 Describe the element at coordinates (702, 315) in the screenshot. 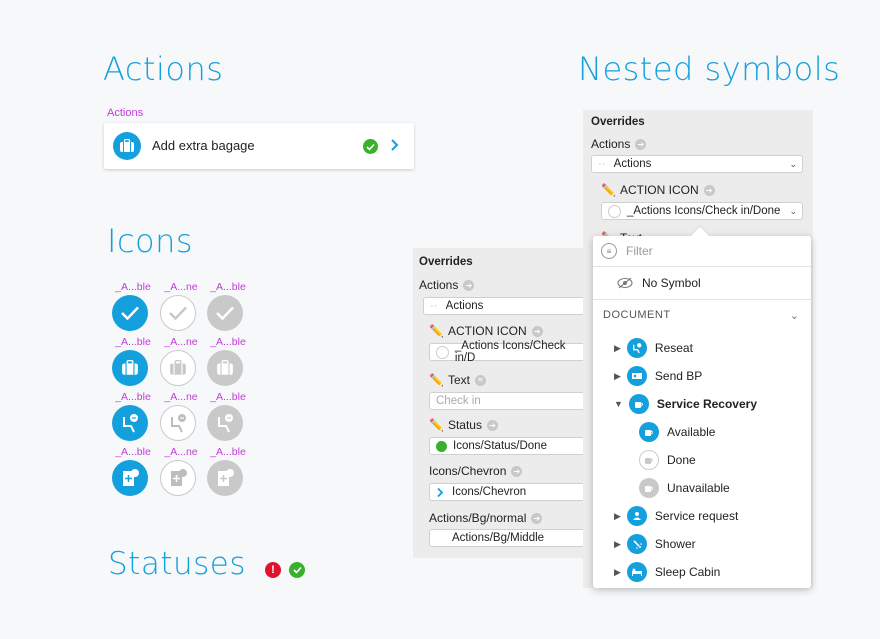

I see `section-document: DOCUMENT ⌄` at that location.